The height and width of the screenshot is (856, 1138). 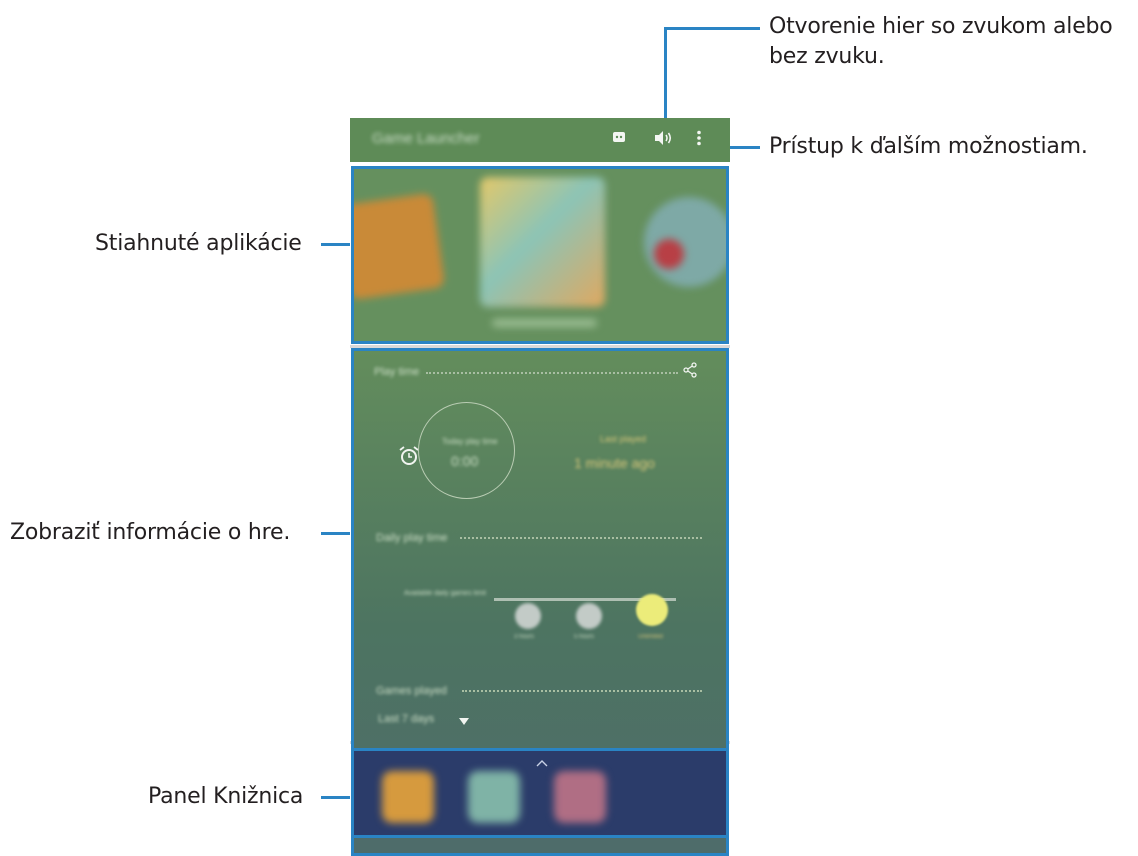 I want to click on downloaded-apps-panel, so click(x=540, y=255).